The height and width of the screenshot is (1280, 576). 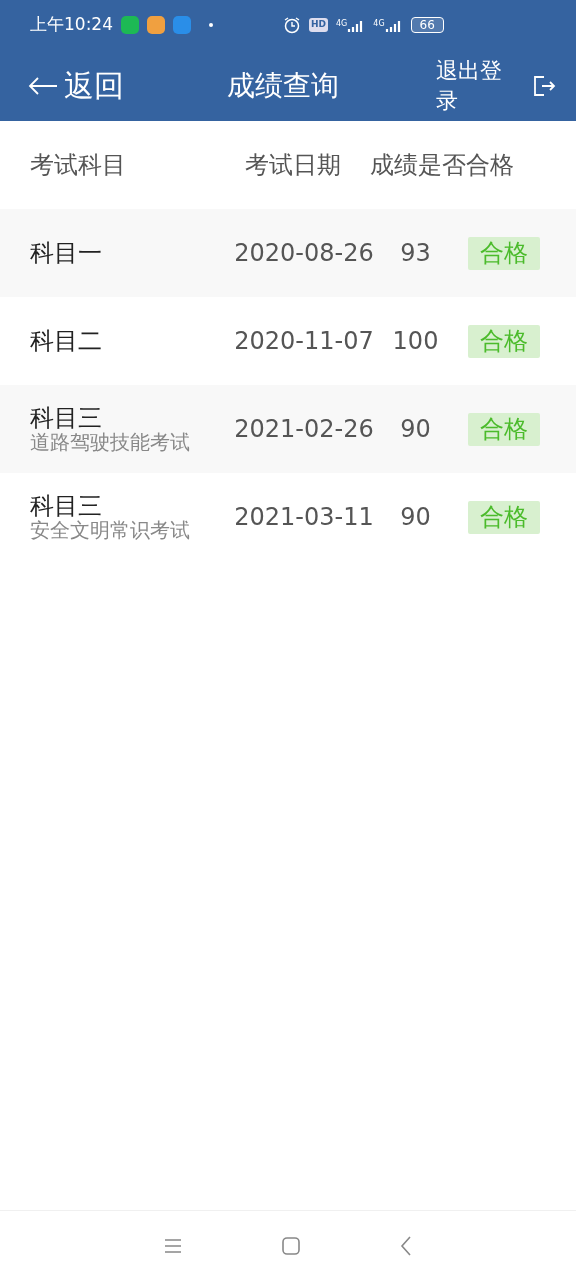 I want to click on subject-name: 科目二, so click(x=66, y=341).